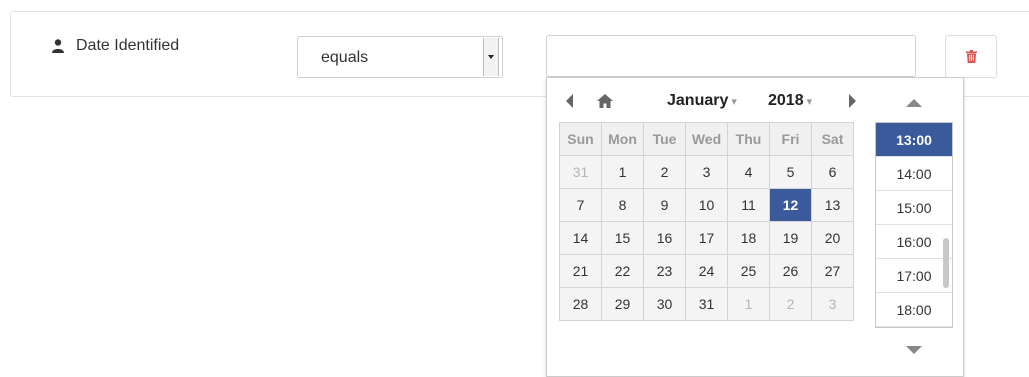  I want to click on calendar-week-row: 31 1 2 3 4 5 6, so click(706, 172).